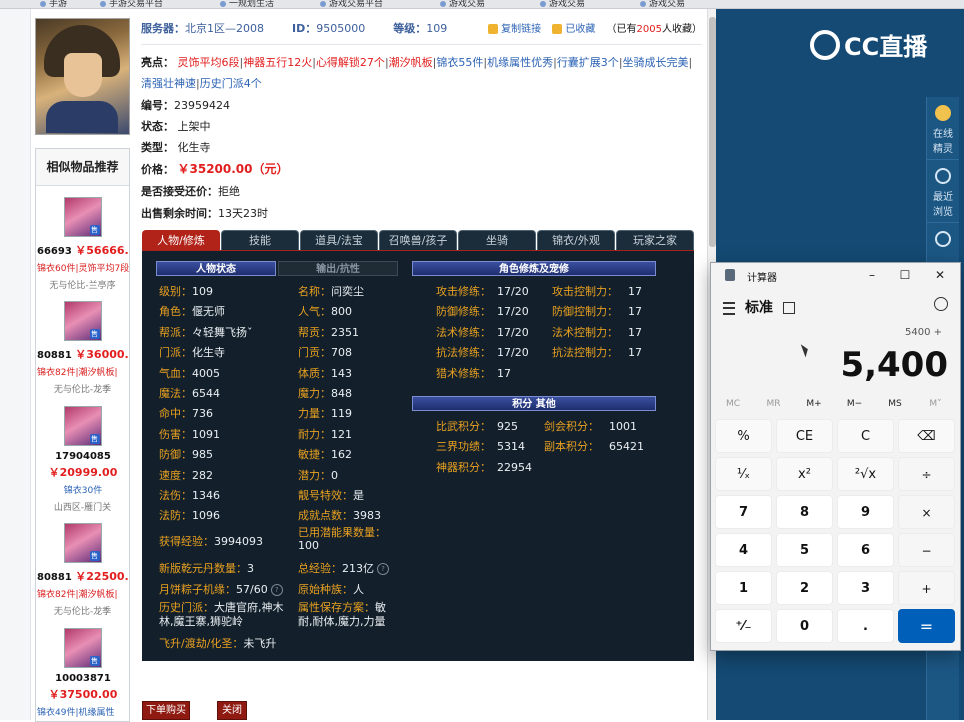 The width and height of the screenshot is (964, 722). What do you see at coordinates (926, 588) in the screenshot?
I see `plus-button: +` at bounding box center [926, 588].